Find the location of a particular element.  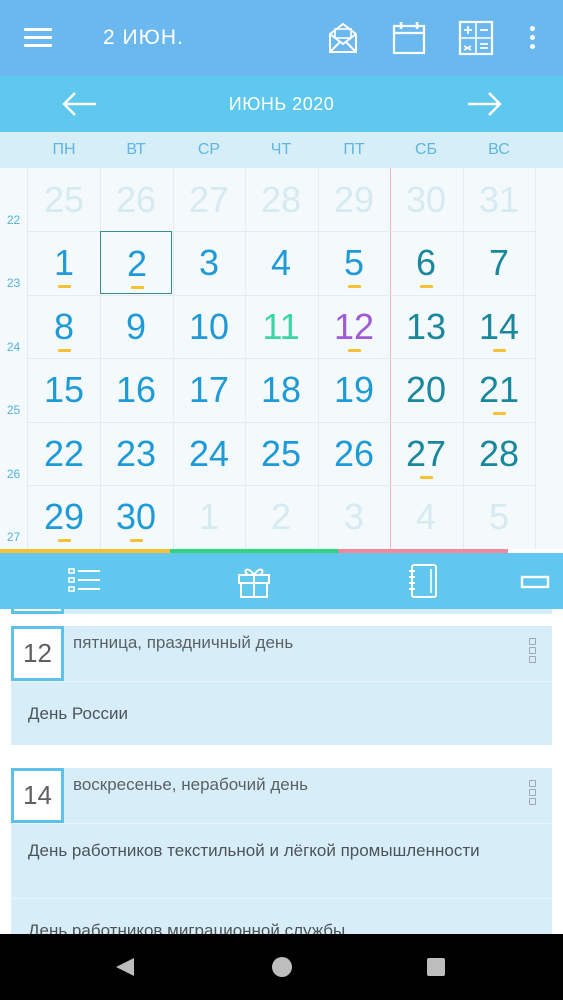

calendar-day: 9 is located at coordinates (136, 326).